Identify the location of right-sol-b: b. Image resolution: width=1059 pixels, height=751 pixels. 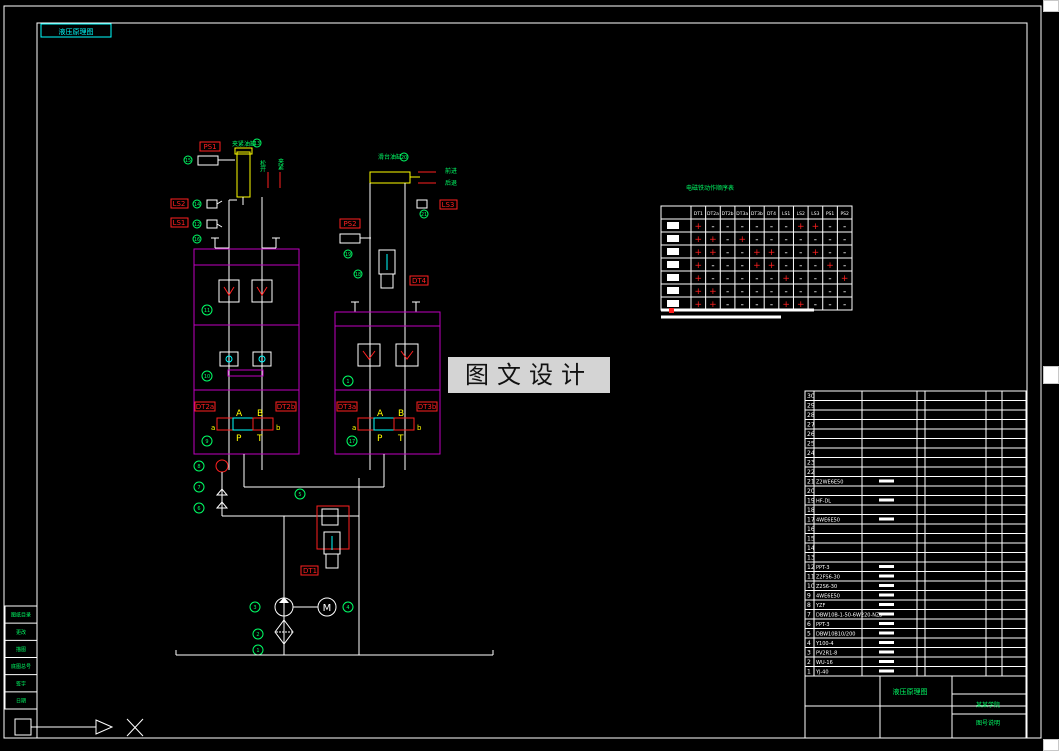
(419, 428).